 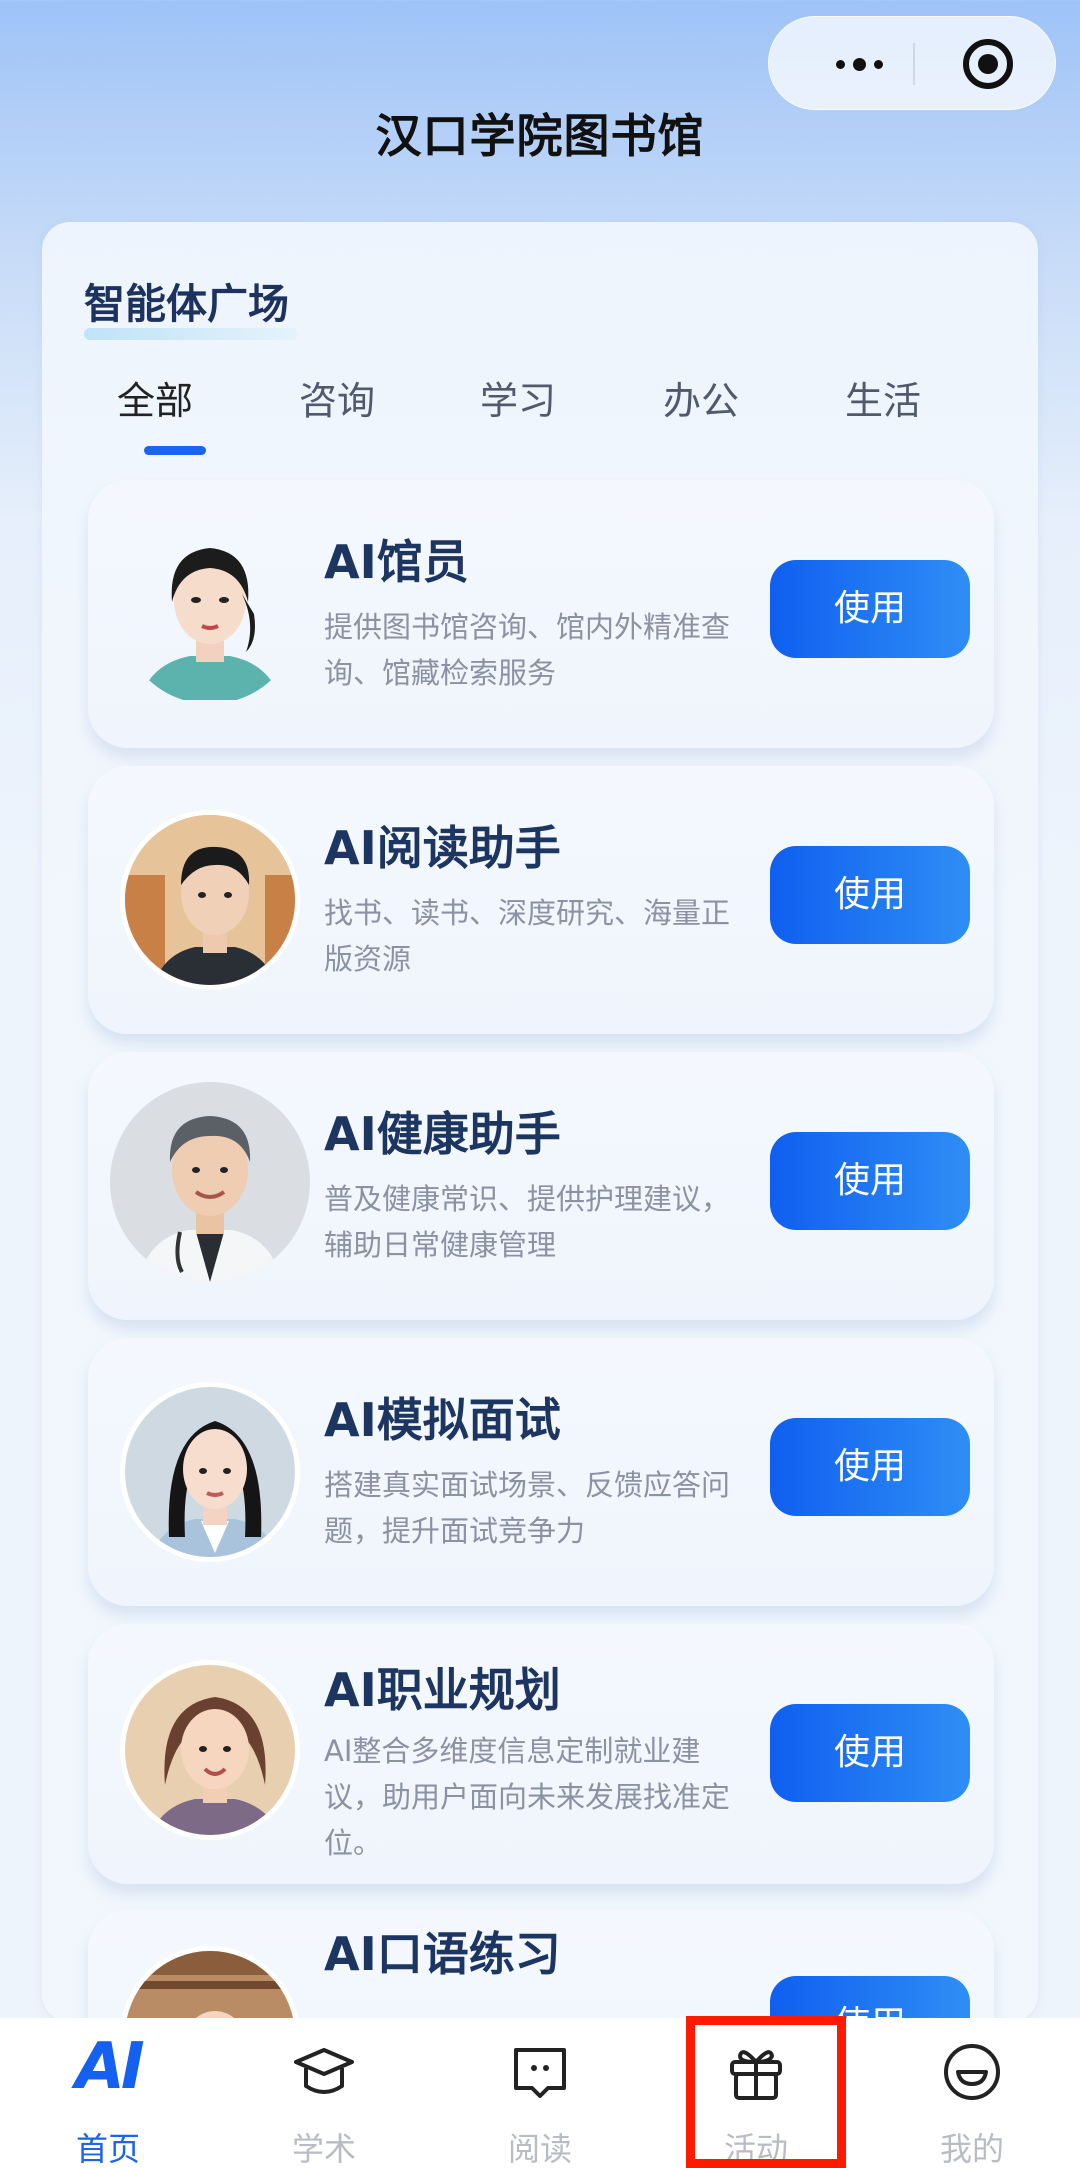 What do you see at coordinates (442, 848) in the screenshot?
I see `agent-name: AI阅读助手` at bounding box center [442, 848].